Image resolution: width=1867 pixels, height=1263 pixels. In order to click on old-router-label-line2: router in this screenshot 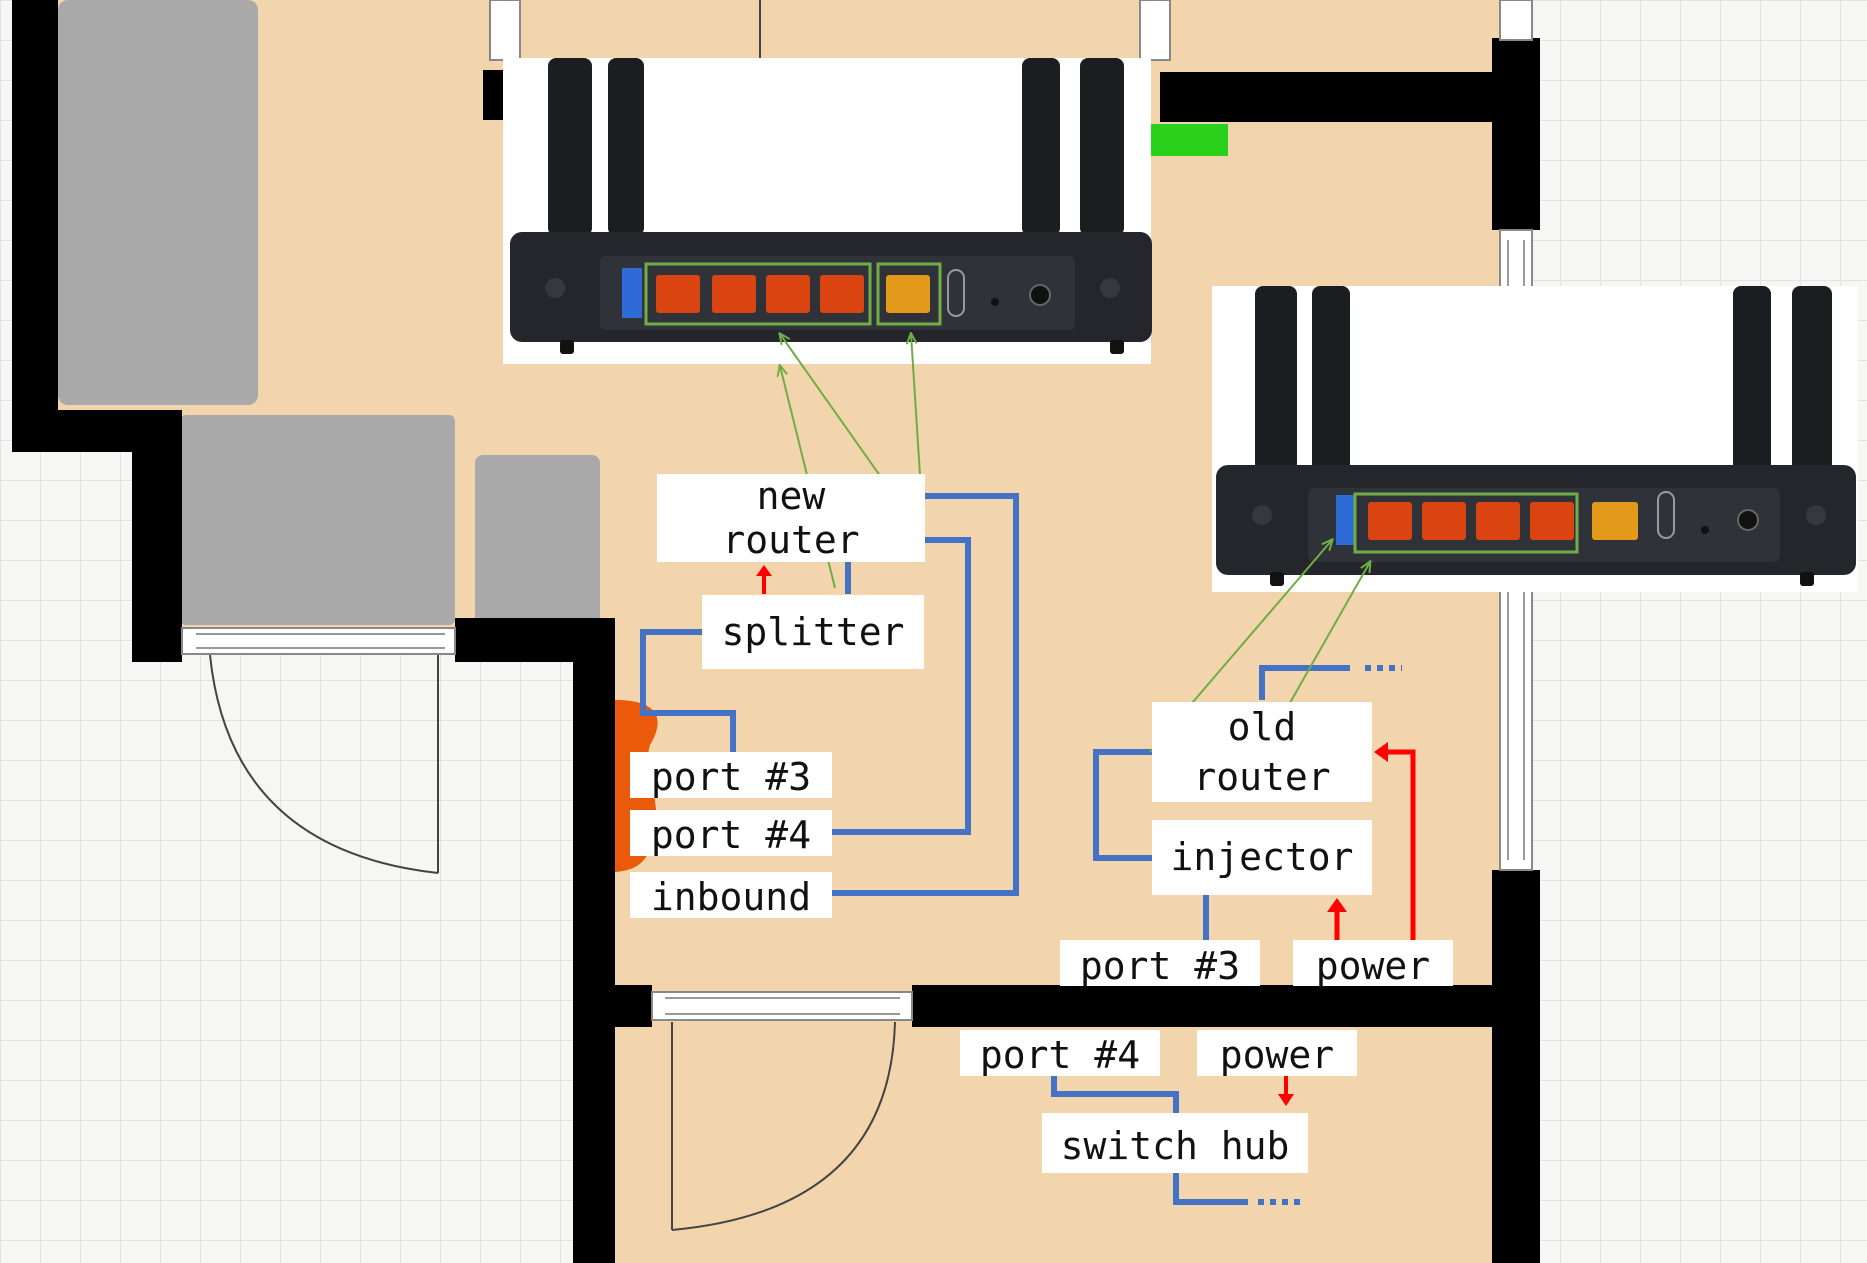, I will do `click(1262, 777)`.